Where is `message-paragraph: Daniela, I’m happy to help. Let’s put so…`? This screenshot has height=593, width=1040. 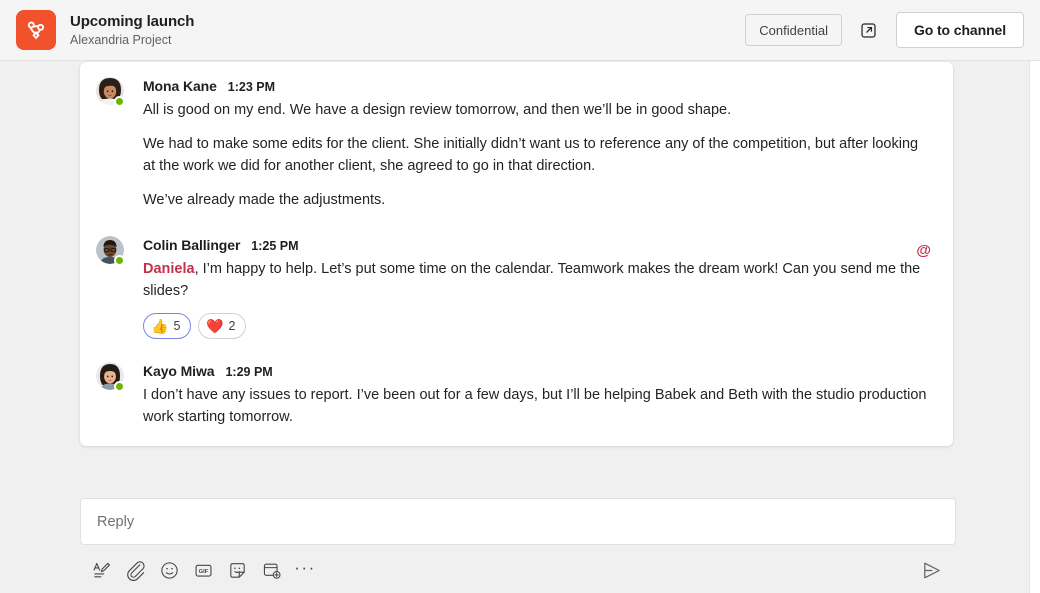 message-paragraph: Daniela, I’m happy to help. Let’s put so… is located at coordinates (536, 280).